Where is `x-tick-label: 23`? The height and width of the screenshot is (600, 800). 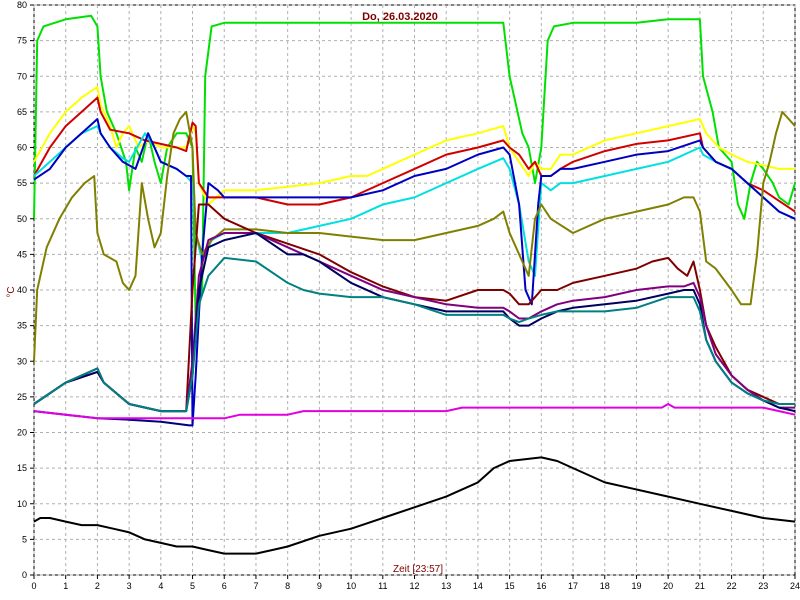 x-tick-label: 23 is located at coordinates (763, 586).